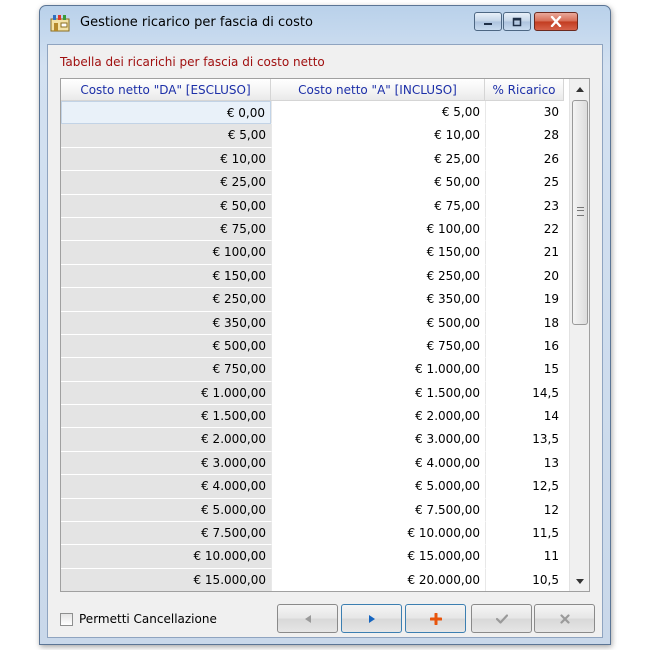 Image resolution: width=650 pixels, height=650 pixels. I want to click on table-row: € 5,00 € 10,00 28, so click(312, 136).